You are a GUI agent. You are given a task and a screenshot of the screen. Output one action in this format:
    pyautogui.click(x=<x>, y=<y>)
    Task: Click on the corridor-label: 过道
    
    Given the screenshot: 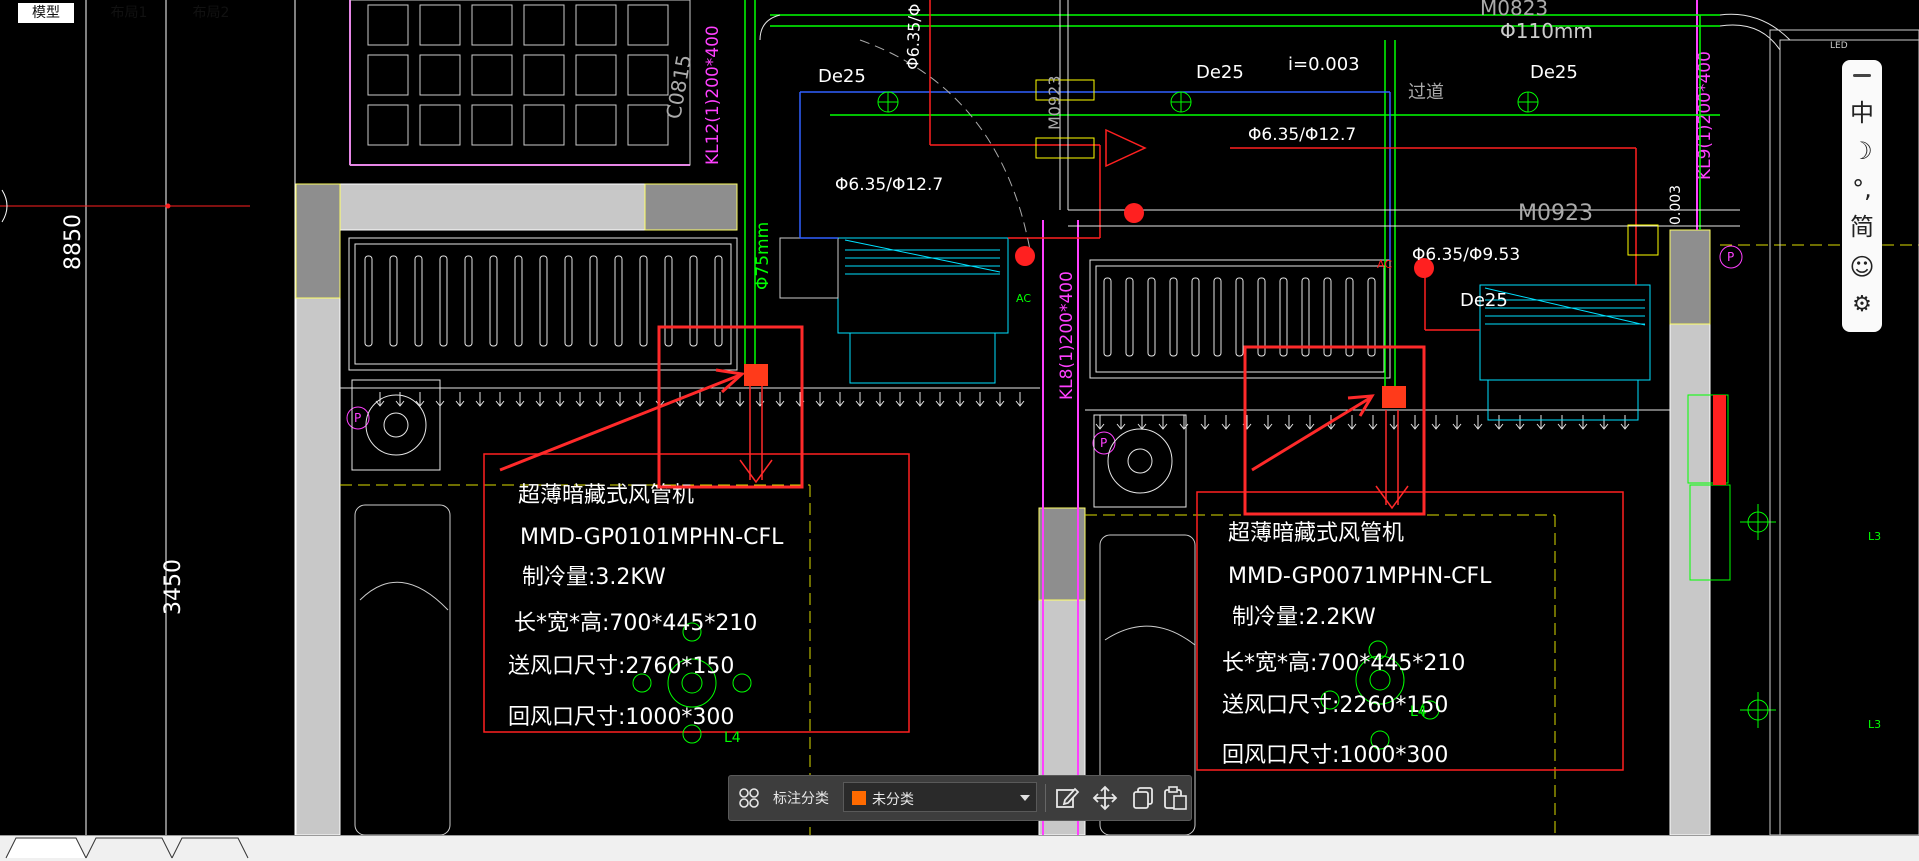 What is the action you would take?
    pyautogui.click(x=1426, y=92)
    